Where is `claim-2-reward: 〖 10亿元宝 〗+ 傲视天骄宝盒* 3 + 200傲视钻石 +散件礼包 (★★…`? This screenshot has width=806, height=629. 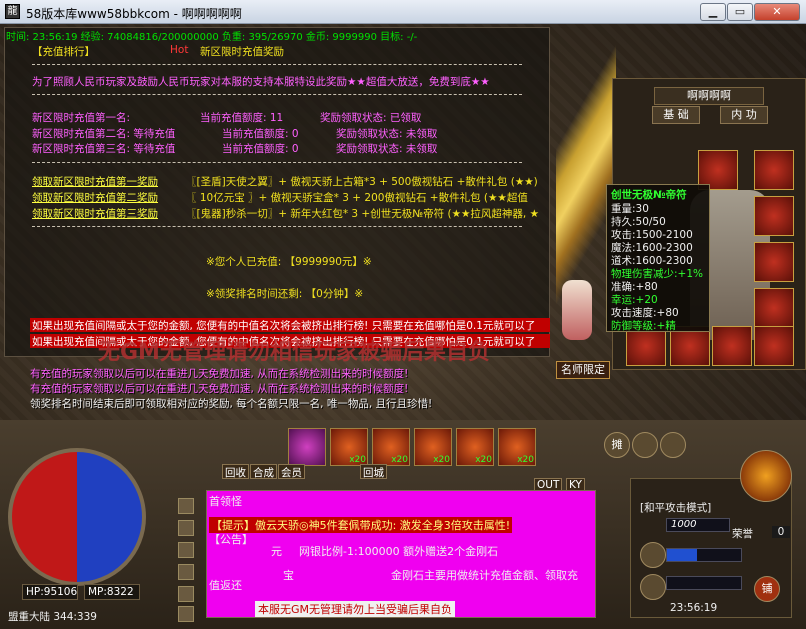 claim-2-reward: 〖 10亿元宝 〗+ 傲视天骄宝盒* 3 + 200傲视钻石 +散件礼包 (★★… is located at coordinates (357, 198).